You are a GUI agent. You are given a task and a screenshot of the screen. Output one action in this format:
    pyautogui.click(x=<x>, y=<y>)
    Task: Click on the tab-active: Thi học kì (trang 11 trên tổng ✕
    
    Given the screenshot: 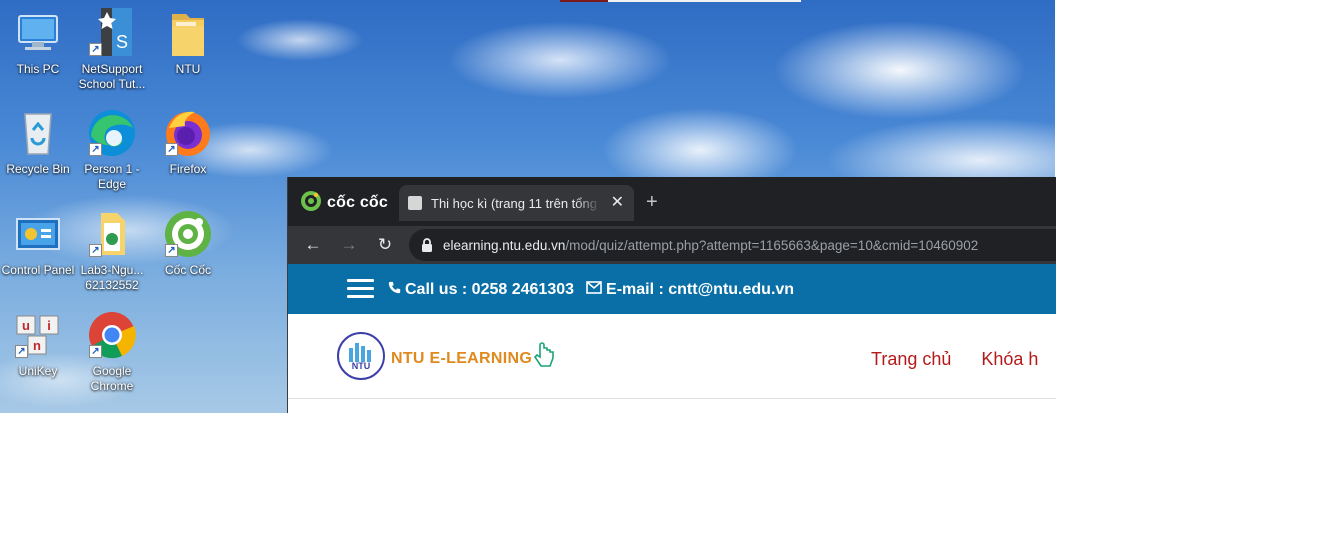 What is the action you would take?
    pyautogui.click(x=516, y=203)
    